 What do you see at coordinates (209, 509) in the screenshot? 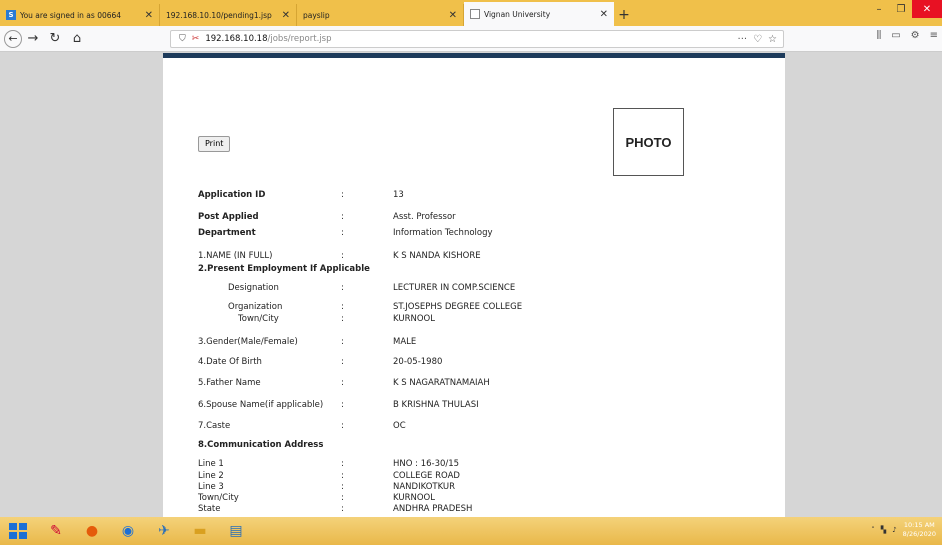
I see `detail-label: State` at bounding box center [209, 509].